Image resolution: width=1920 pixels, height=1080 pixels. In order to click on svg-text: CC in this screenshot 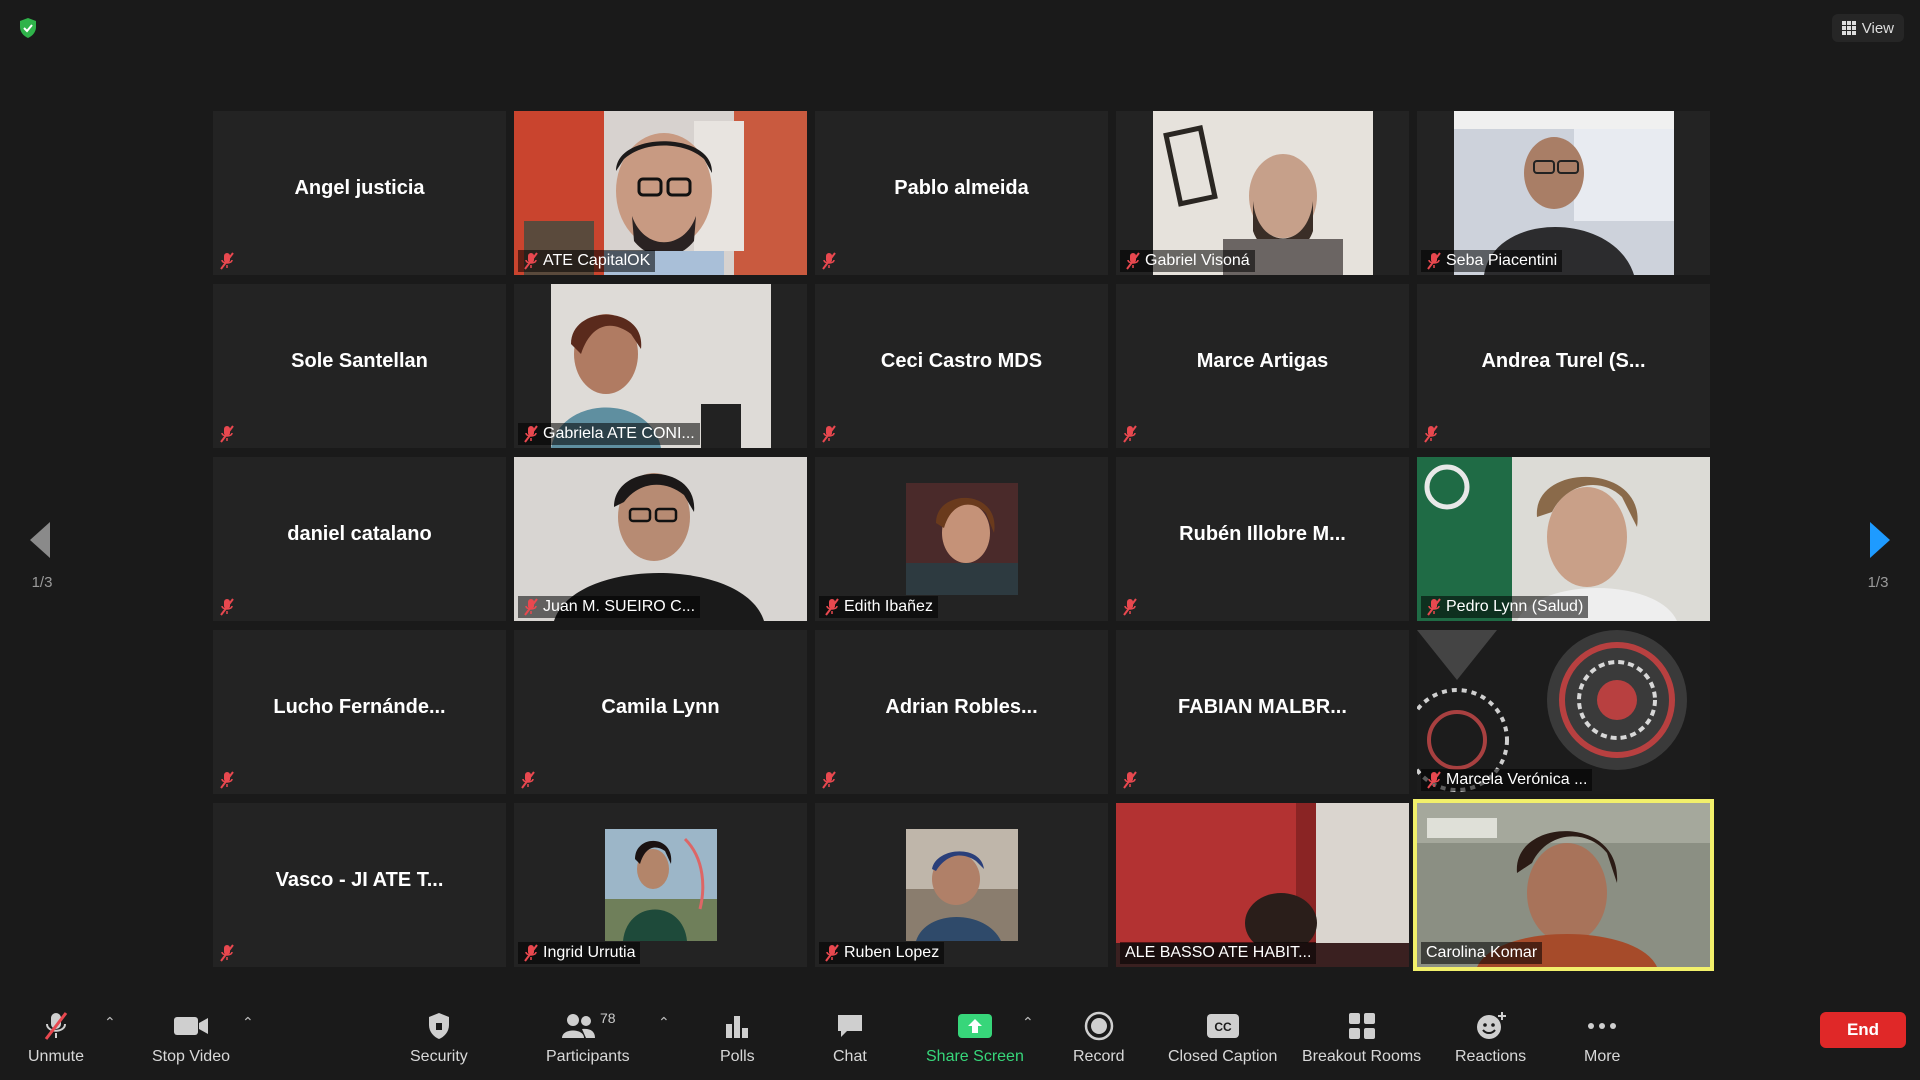, I will do `click(1223, 1027)`.